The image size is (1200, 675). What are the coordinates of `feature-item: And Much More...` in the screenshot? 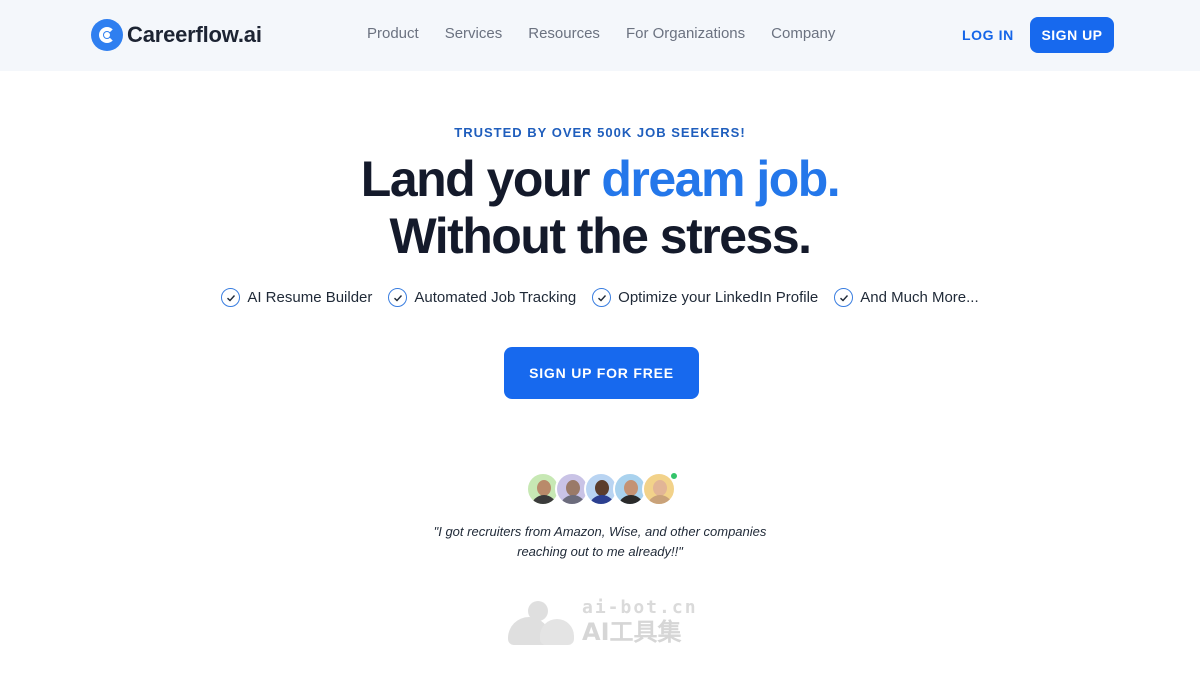 It's located at (906, 297).